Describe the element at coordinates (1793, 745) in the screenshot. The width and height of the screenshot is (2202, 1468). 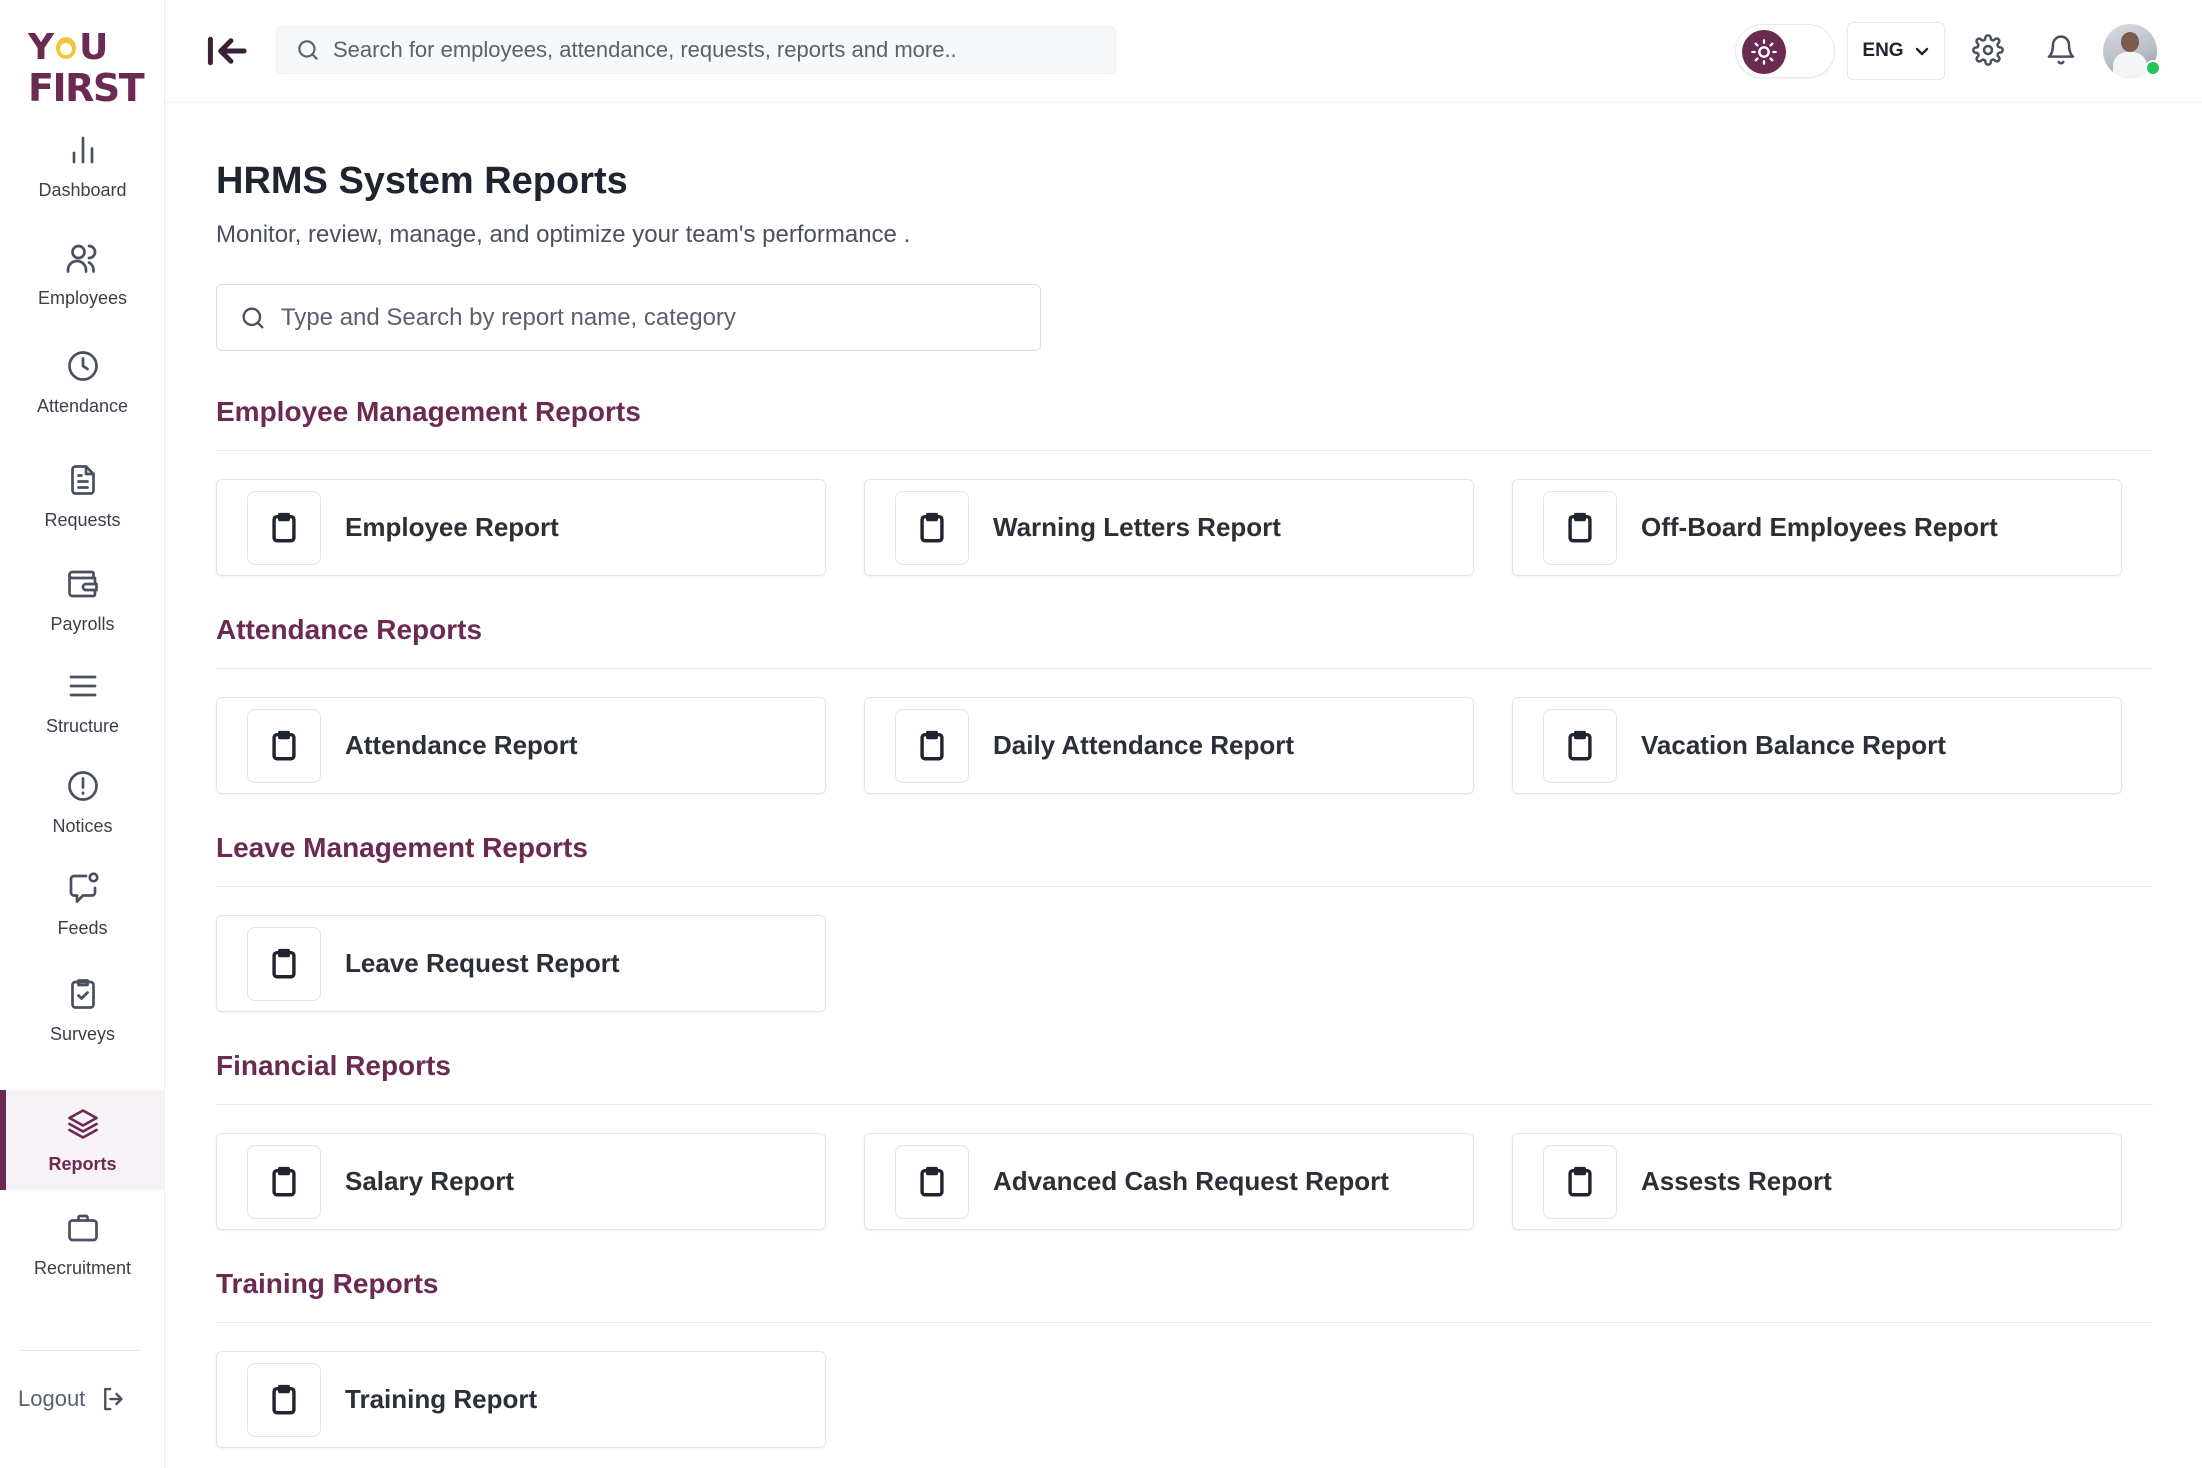
I see `report-card-label: Vacation Balance Report` at that location.